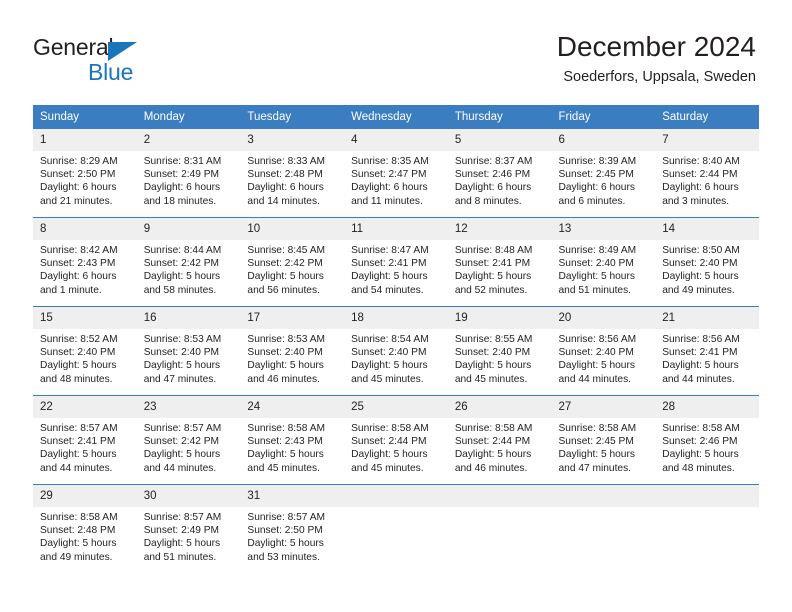  What do you see at coordinates (285, 442) in the screenshot?
I see `sunset-text: Sunset: 2:43 PM` at bounding box center [285, 442].